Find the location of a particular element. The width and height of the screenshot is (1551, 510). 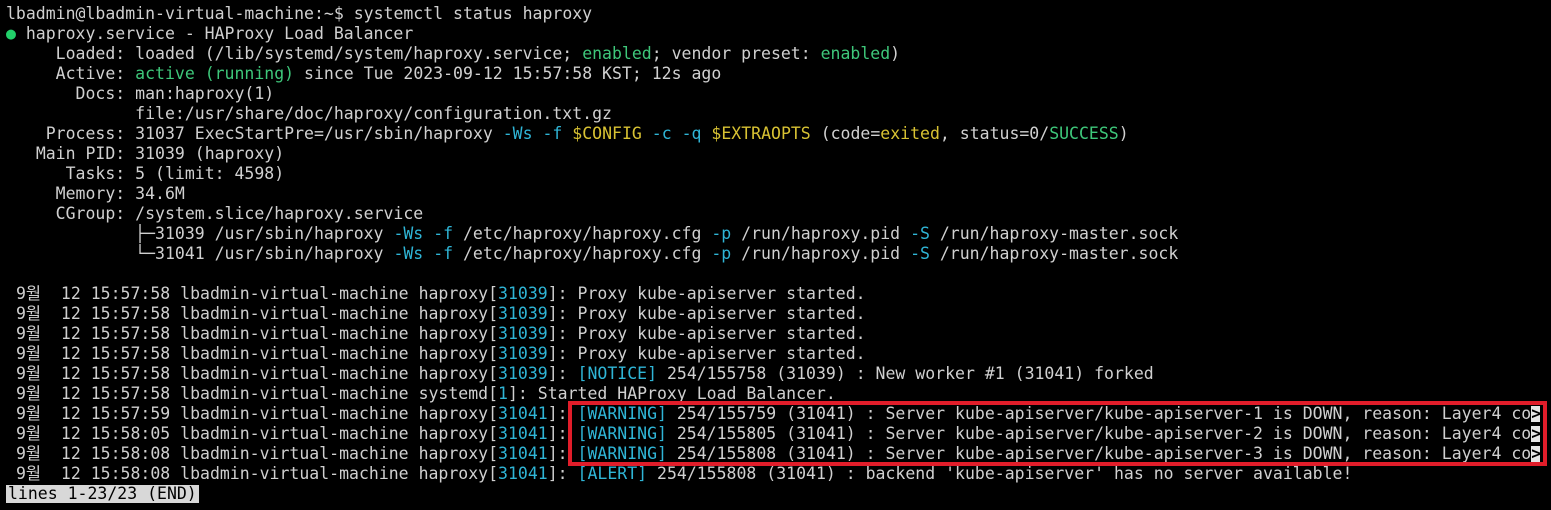

active-state: active (running) is located at coordinates (215, 73).